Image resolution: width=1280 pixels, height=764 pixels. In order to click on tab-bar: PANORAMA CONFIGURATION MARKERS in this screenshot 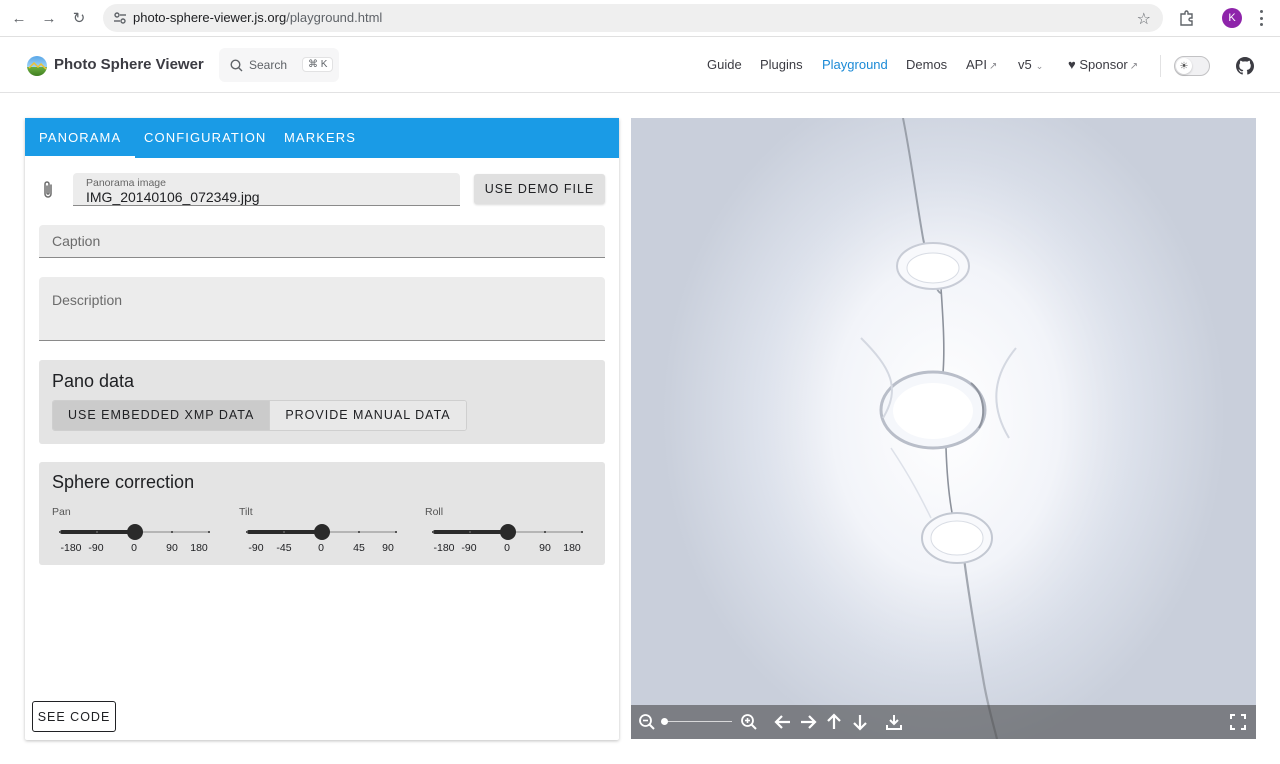, I will do `click(322, 138)`.